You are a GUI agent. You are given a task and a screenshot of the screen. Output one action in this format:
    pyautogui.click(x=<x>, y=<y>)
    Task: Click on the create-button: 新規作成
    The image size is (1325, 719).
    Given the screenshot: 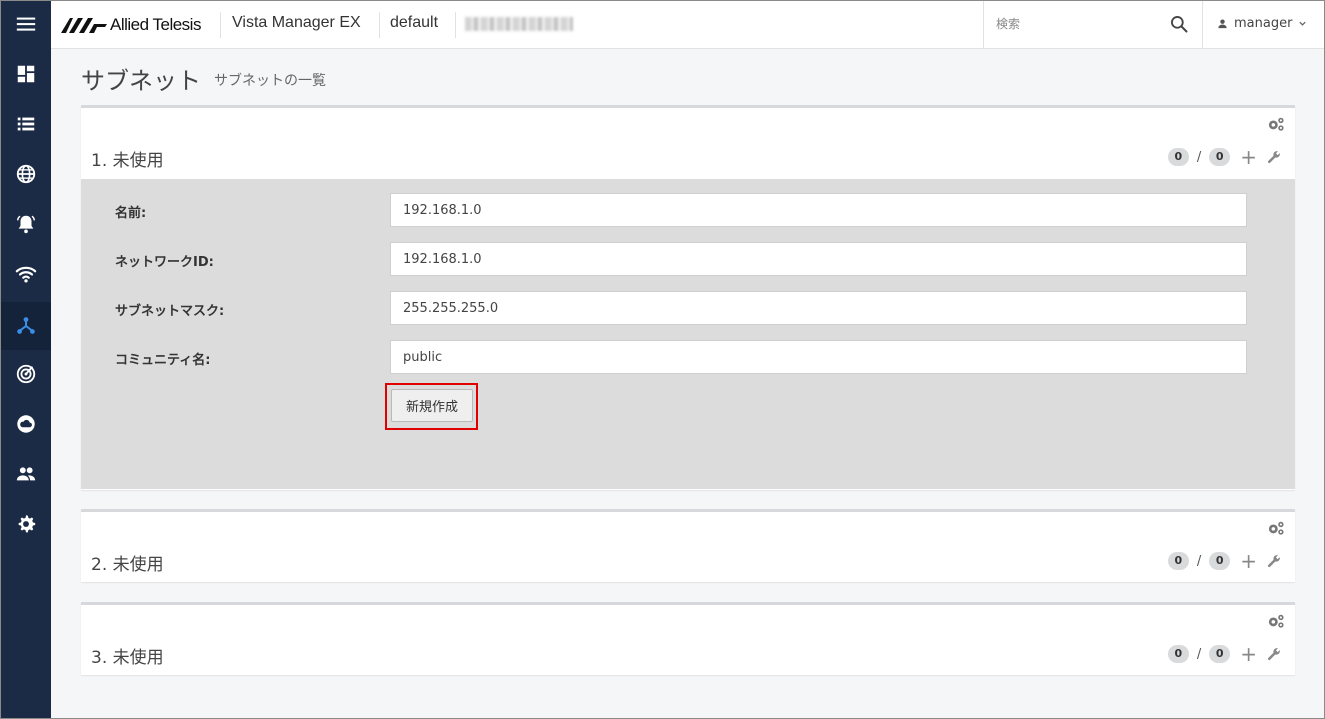 What is the action you would take?
    pyautogui.click(x=432, y=405)
    